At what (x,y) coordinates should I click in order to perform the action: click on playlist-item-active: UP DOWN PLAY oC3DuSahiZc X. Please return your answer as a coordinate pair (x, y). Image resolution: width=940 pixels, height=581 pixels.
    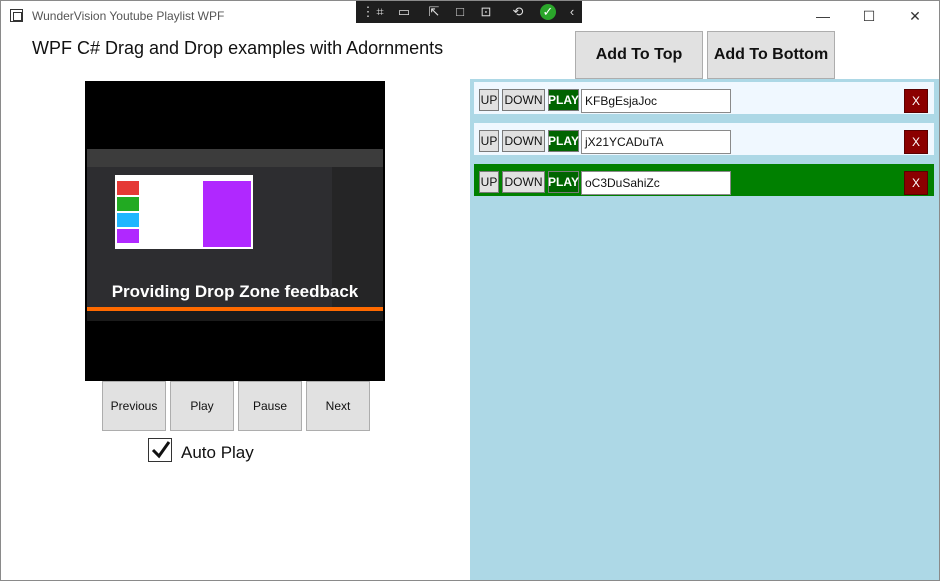
    Looking at the image, I should click on (704, 180).